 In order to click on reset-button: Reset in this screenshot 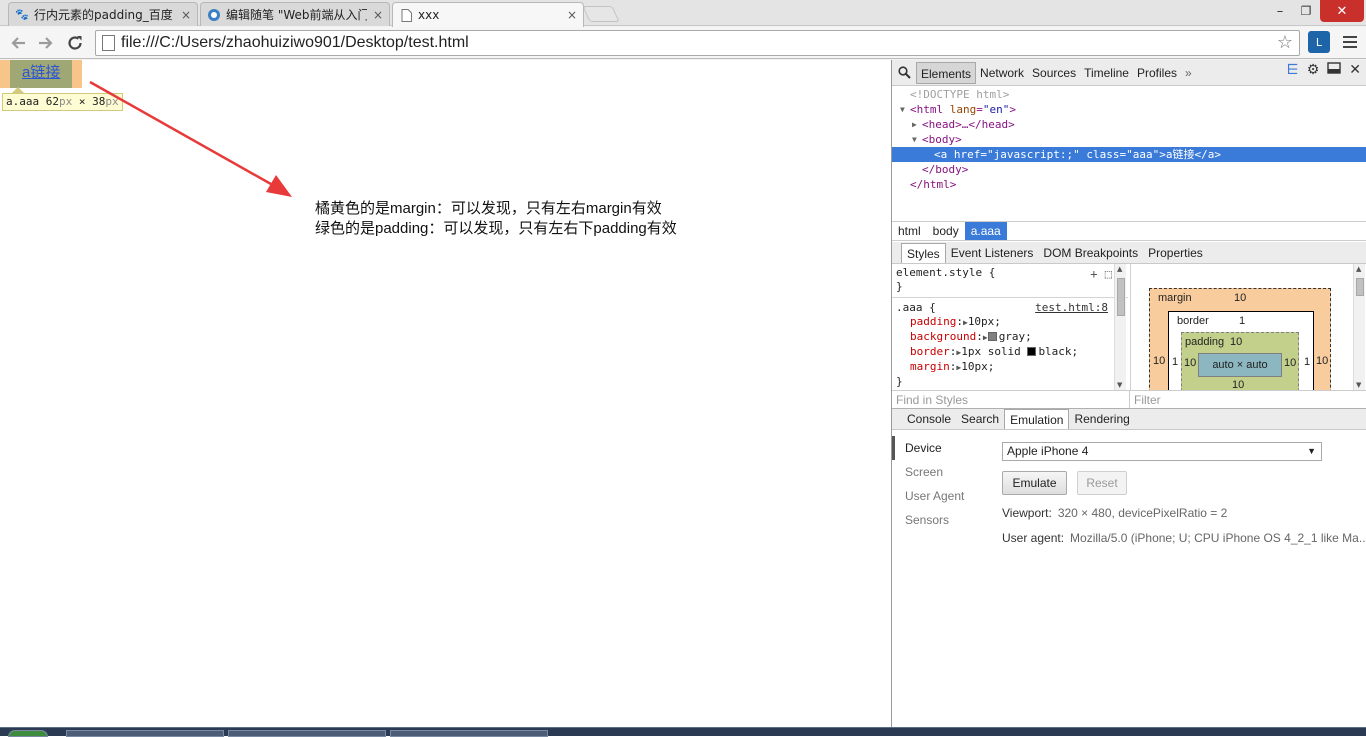, I will do `click(1102, 483)`.